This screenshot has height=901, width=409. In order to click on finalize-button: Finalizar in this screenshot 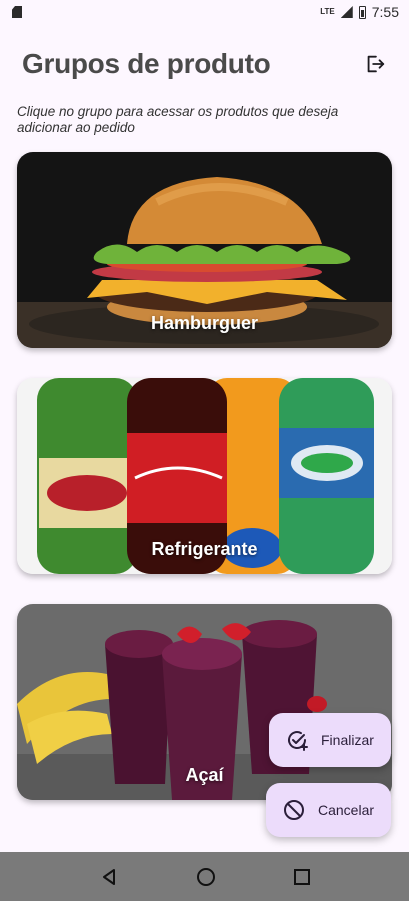, I will do `click(330, 740)`.